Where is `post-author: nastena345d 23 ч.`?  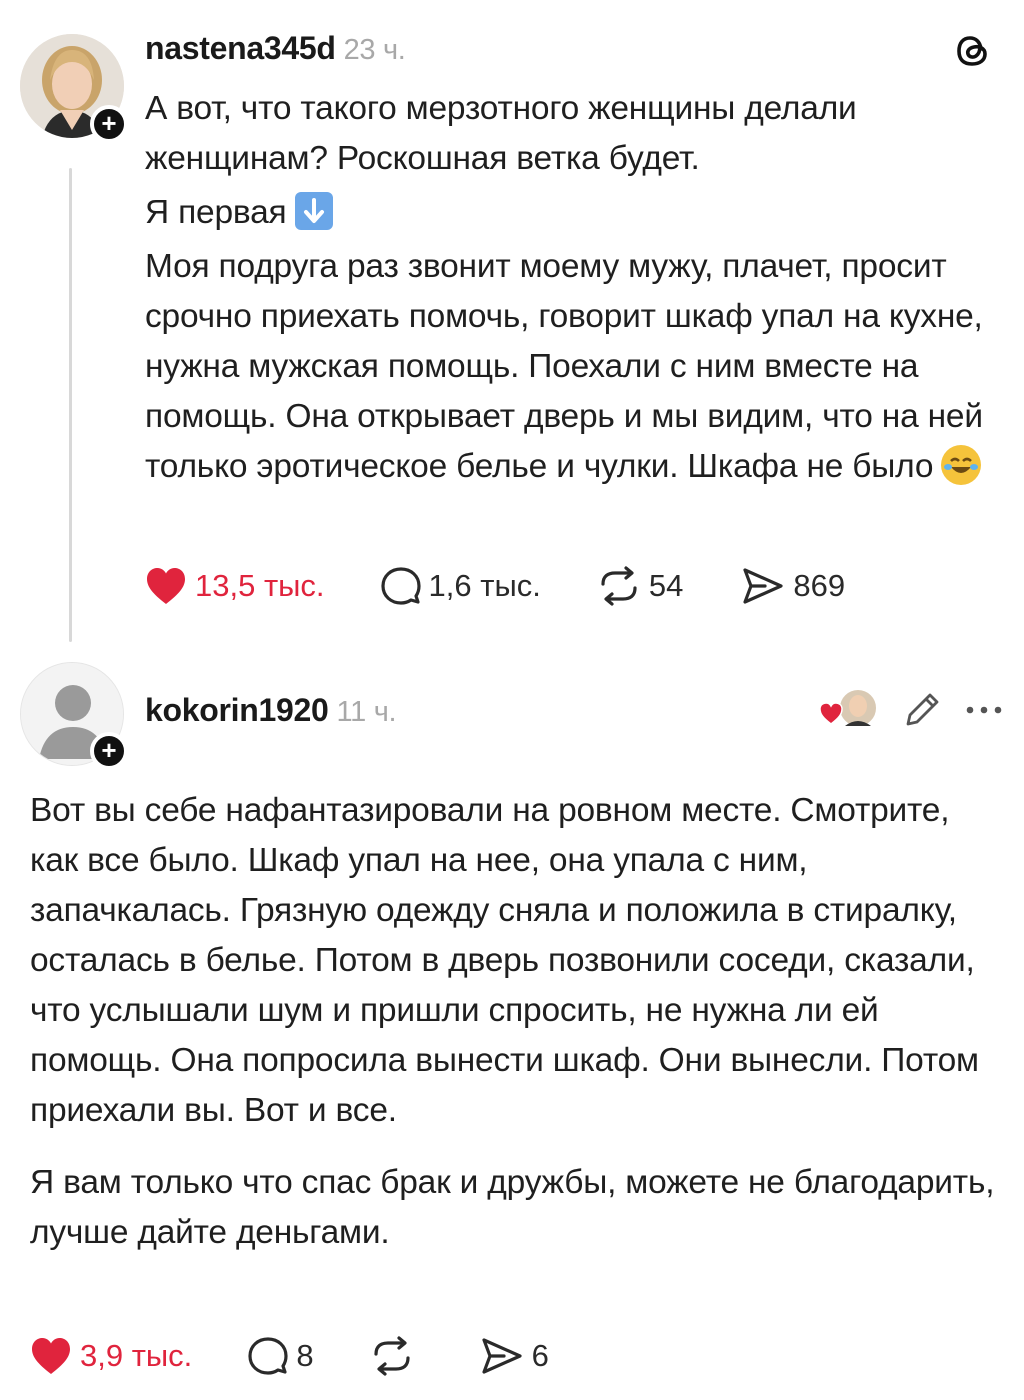
post-author: nastena345d 23 ч. is located at coordinates (275, 48).